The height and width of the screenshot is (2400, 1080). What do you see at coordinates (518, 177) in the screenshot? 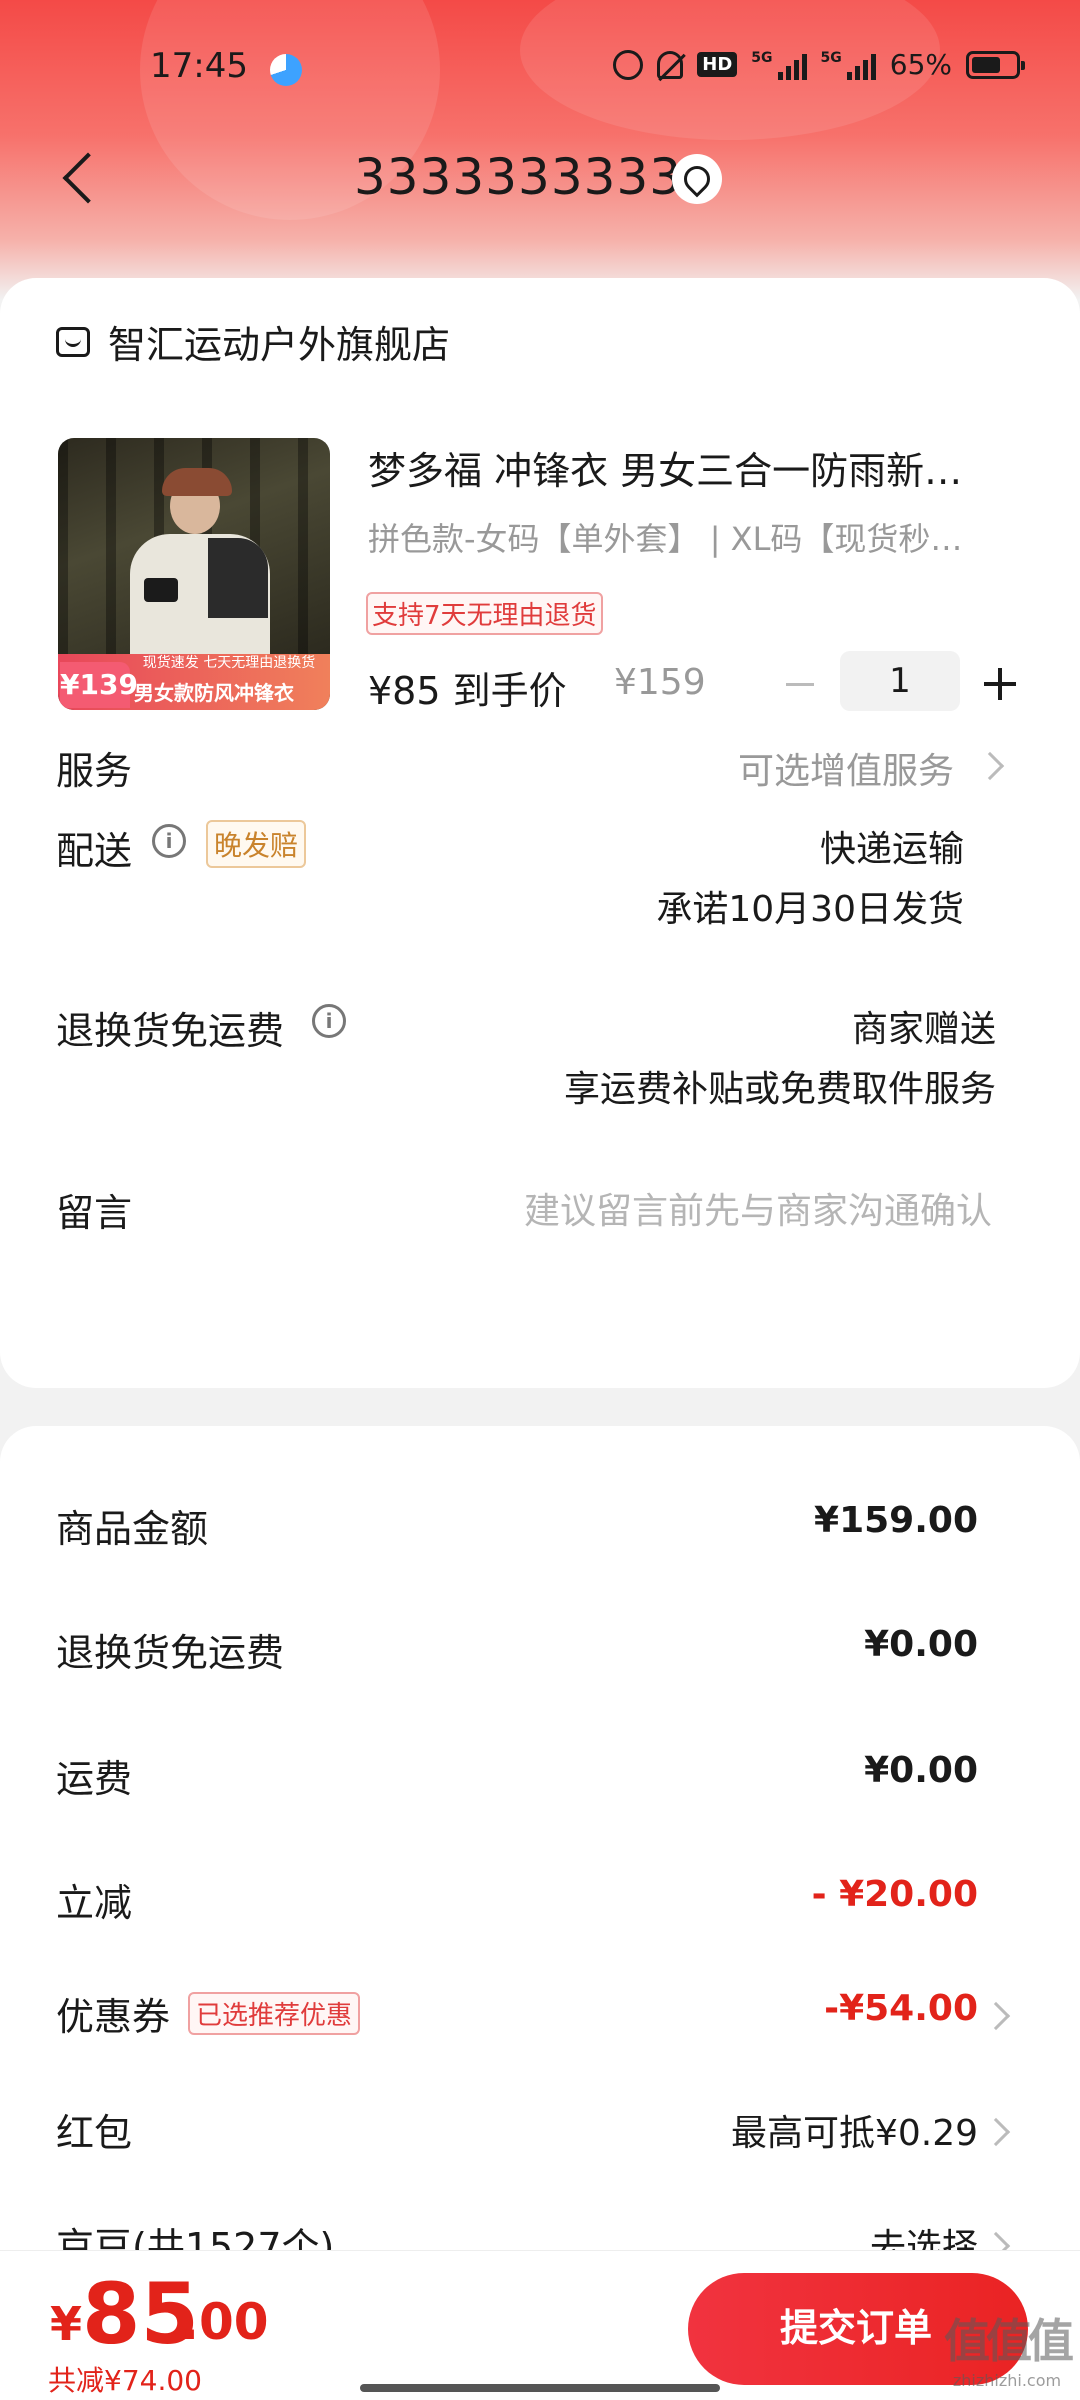
I see `address-phone-title: 3333333333` at bounding box center [518, 177].